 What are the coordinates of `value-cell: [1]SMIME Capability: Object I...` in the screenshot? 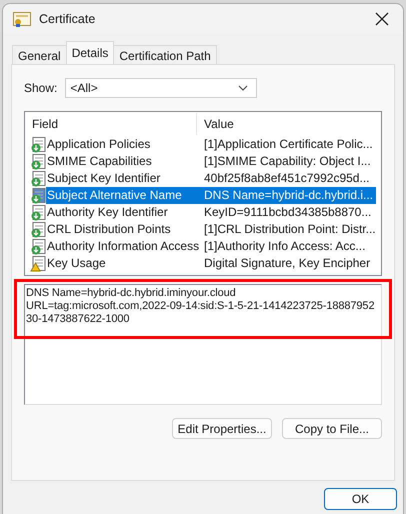 It's located at (286, 161).